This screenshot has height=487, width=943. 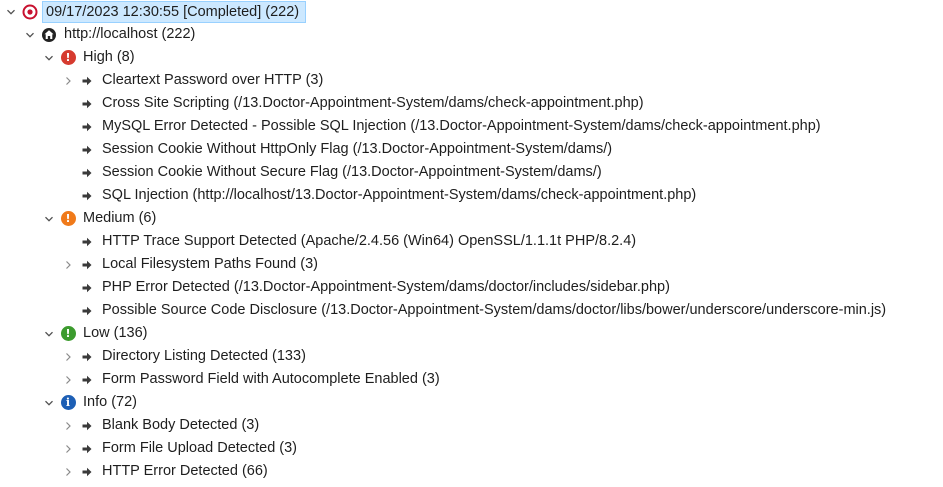 I want to click on target-icon, so click(x=30, y=12).